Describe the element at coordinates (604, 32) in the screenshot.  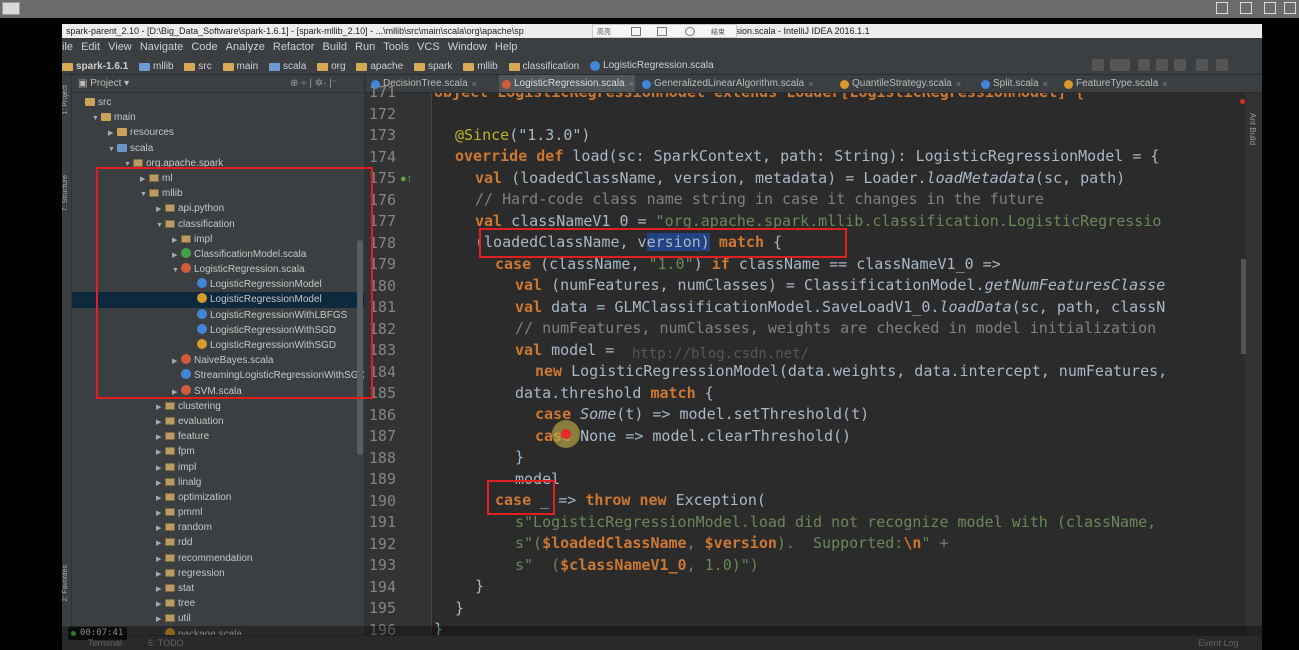
I see `highlight-tool-label: 高亮` at that location.